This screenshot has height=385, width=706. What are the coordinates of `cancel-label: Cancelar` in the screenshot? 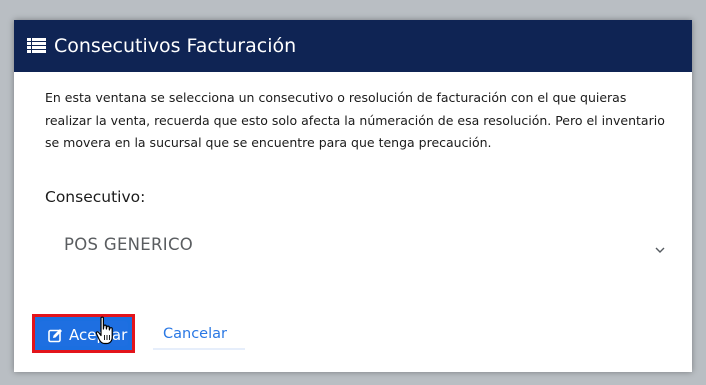 It's located at (195, 334).